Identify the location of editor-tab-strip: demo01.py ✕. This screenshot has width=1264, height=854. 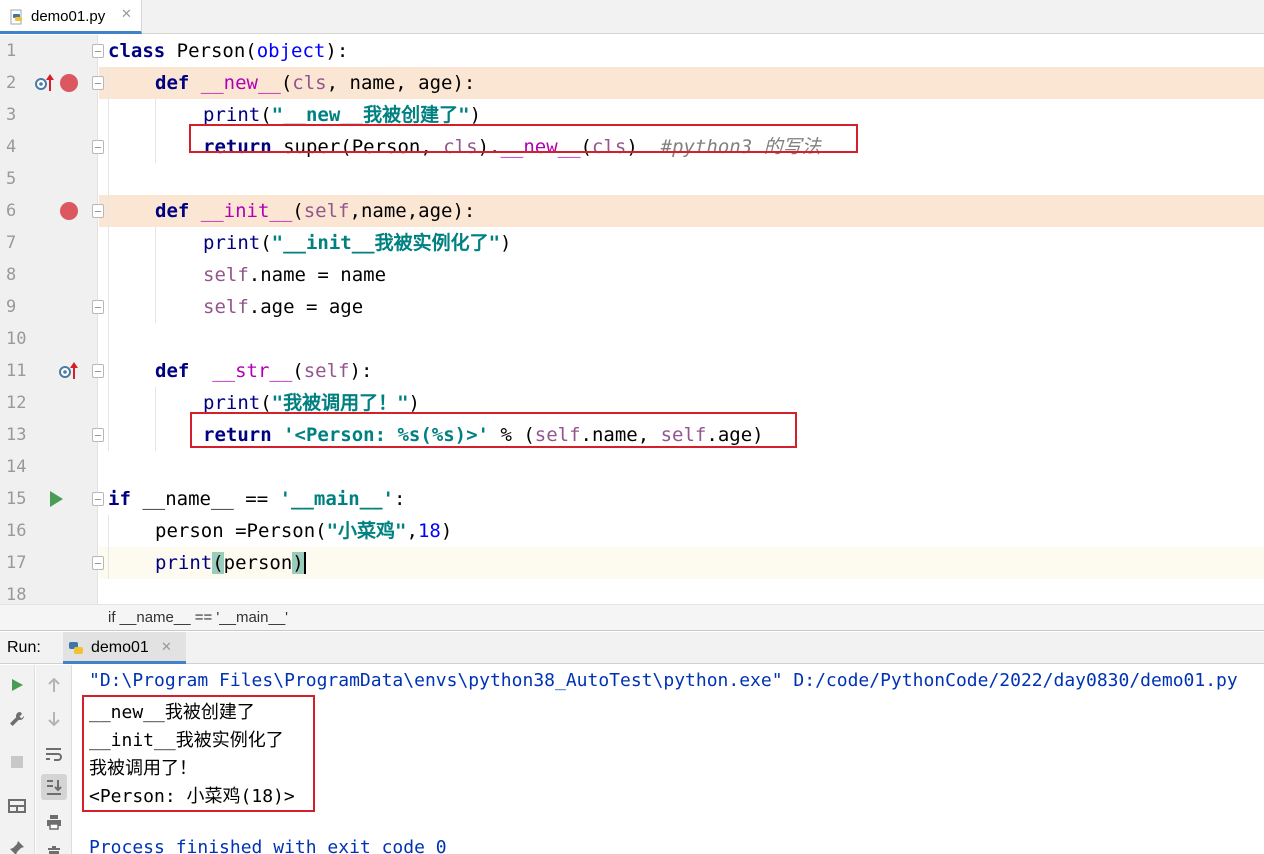
(632, 17).